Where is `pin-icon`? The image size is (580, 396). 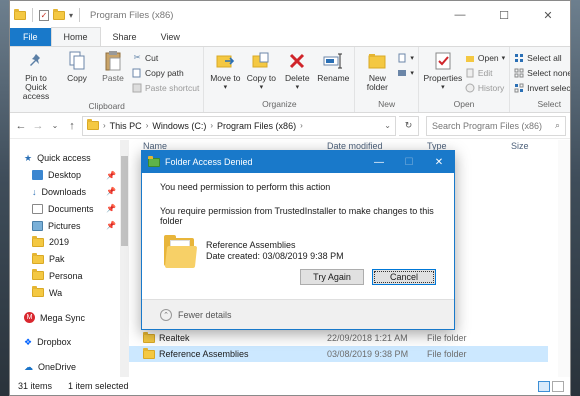
pin-icon is located at coordinates (36, 61).